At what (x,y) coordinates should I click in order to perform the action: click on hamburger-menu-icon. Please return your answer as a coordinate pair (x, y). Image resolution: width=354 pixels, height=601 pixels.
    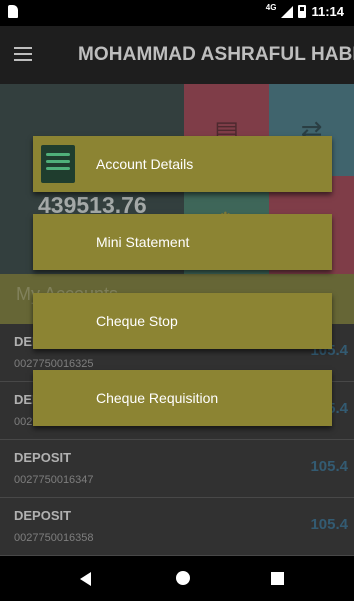
    Looking at the image, I should click on (23, 54).